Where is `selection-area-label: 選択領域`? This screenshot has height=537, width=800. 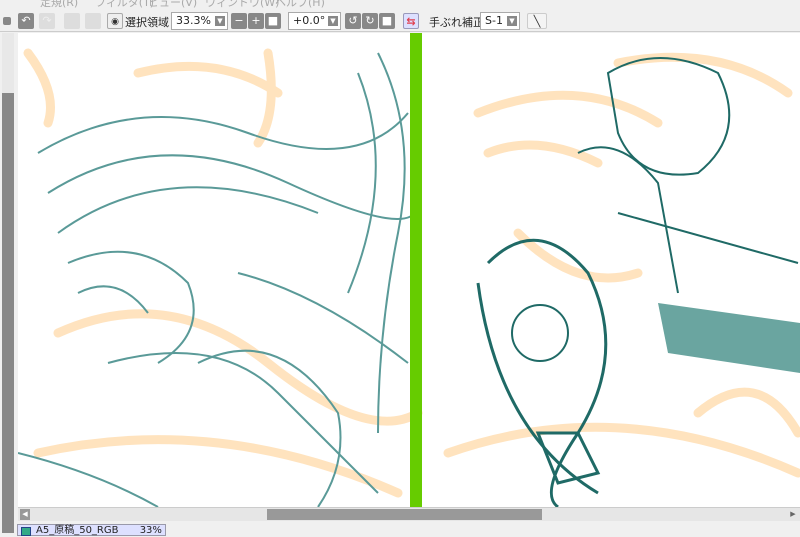 selection-area-label: 選択領域 is located at coordinates (147, 22).